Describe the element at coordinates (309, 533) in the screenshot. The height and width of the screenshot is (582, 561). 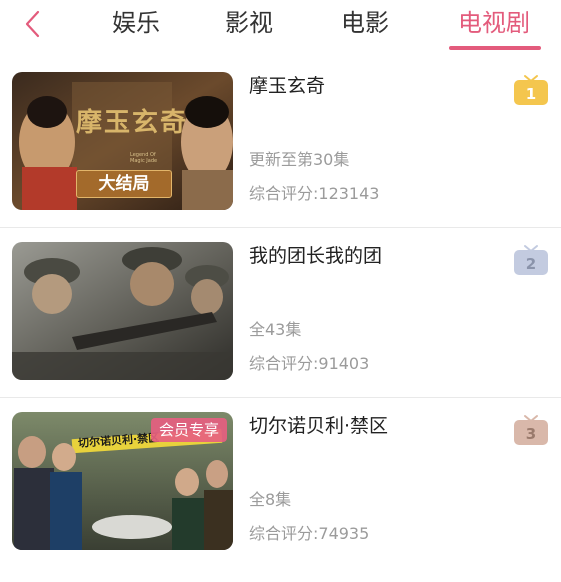
I see `rating-score: 综合评分:74935` at that location.